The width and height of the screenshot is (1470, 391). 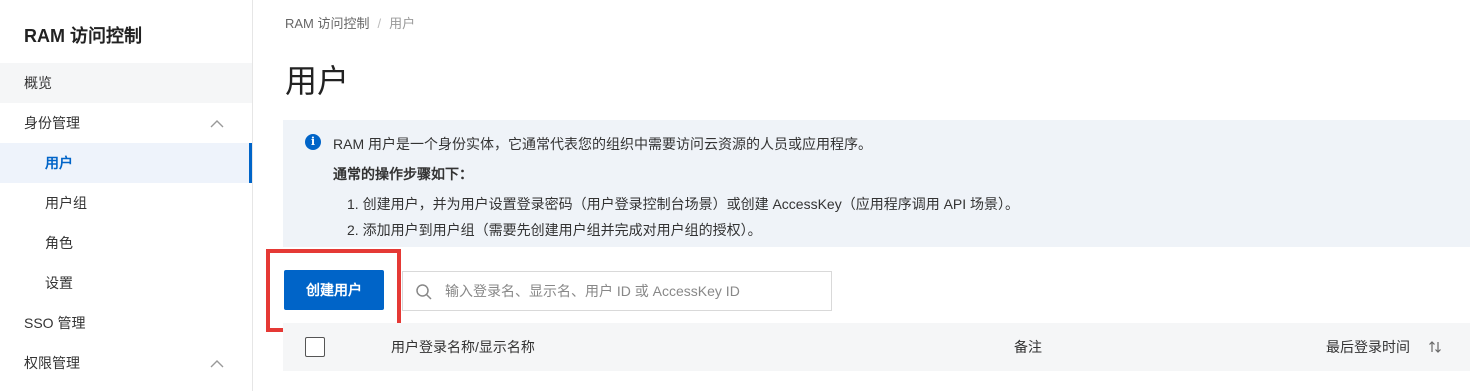 What do you see at coordinates (52, 123) in the screenshot?
I see `sidebar-item-label: 身份管理` at bounding box center [52, 123].